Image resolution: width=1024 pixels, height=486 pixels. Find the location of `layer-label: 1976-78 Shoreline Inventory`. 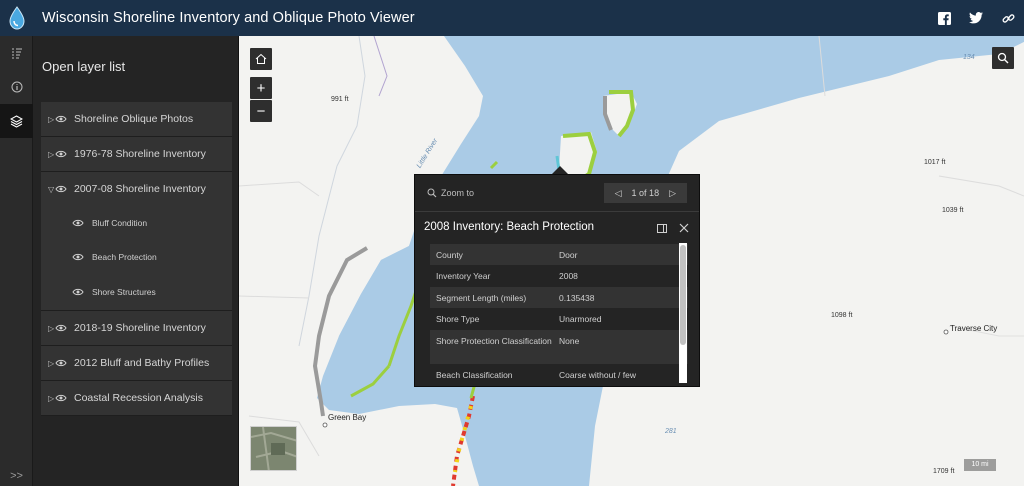

layer-label: 1976-78 Shoreline Inventory is located at coordinates (140, 154).